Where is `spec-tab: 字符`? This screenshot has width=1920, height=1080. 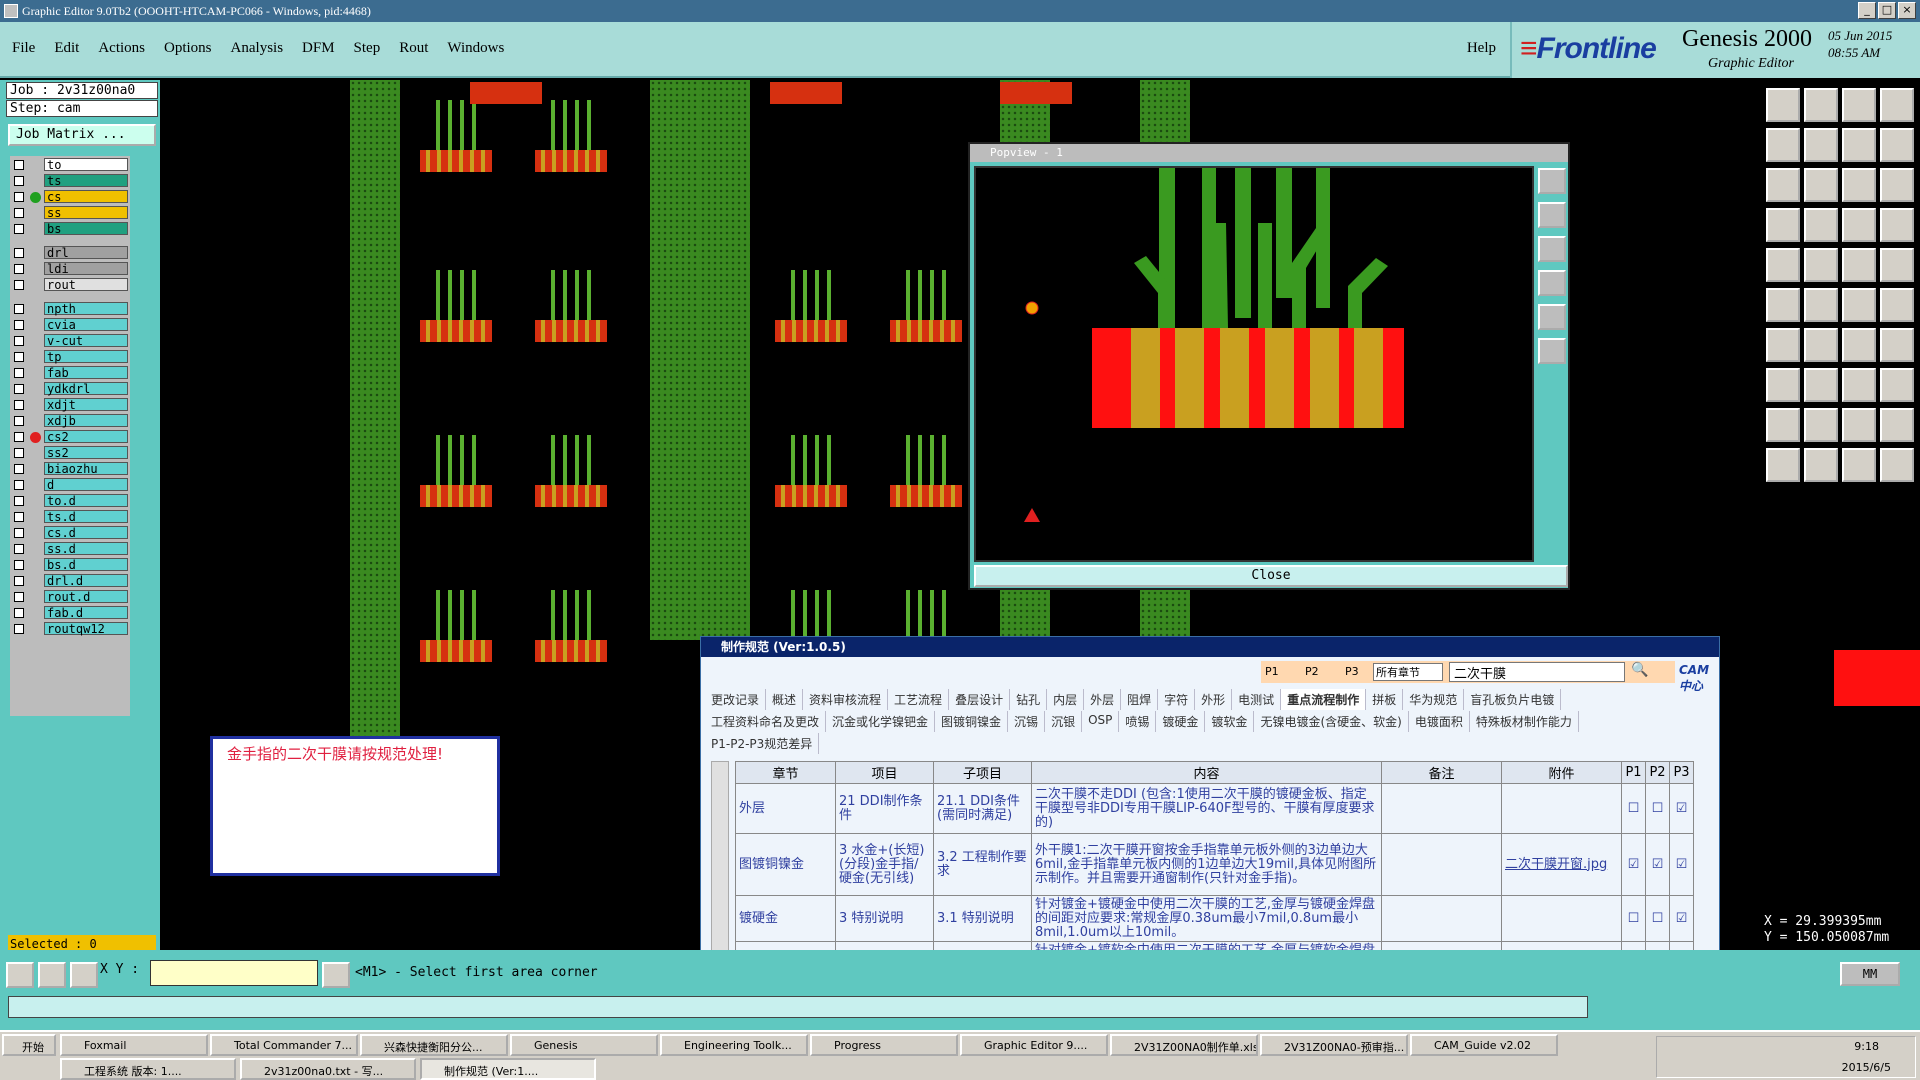 spec-tab: 字符 is located at coordinates (1177, 699).